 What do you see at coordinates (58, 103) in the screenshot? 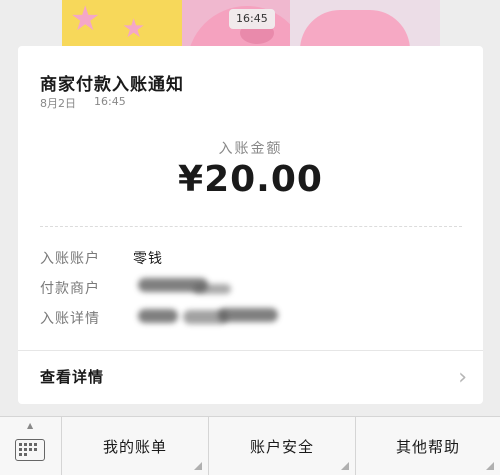
I see `notification-date: 8月2日` at bounding box center [58, 103].